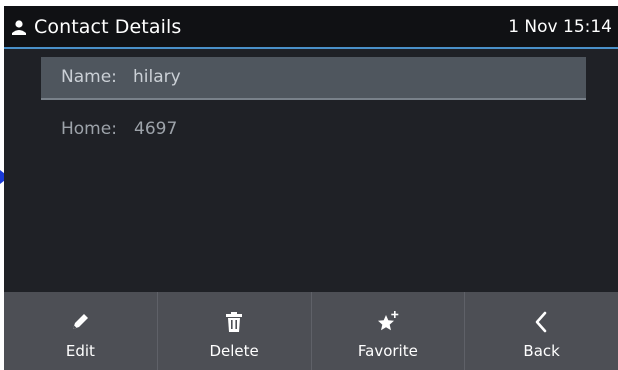 The height and width of the screenshot is (370, 618). Describe the element at coordinates (89, 129) in the screenshot. I see `field-label: Home:` at that location.